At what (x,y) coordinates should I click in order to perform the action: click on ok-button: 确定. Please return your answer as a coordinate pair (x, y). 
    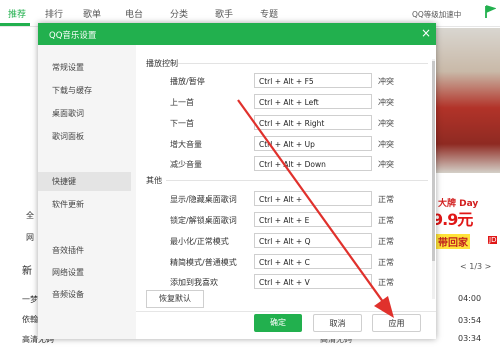
    Looking at the image, I should click on (278, 323).